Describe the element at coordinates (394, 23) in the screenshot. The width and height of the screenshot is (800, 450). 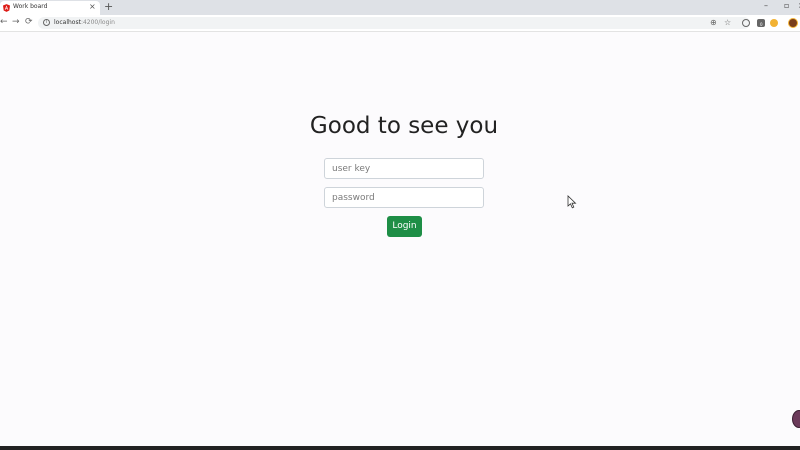
I see `address-bar: i localhost:4200/login ⊕ ☆` at that location.